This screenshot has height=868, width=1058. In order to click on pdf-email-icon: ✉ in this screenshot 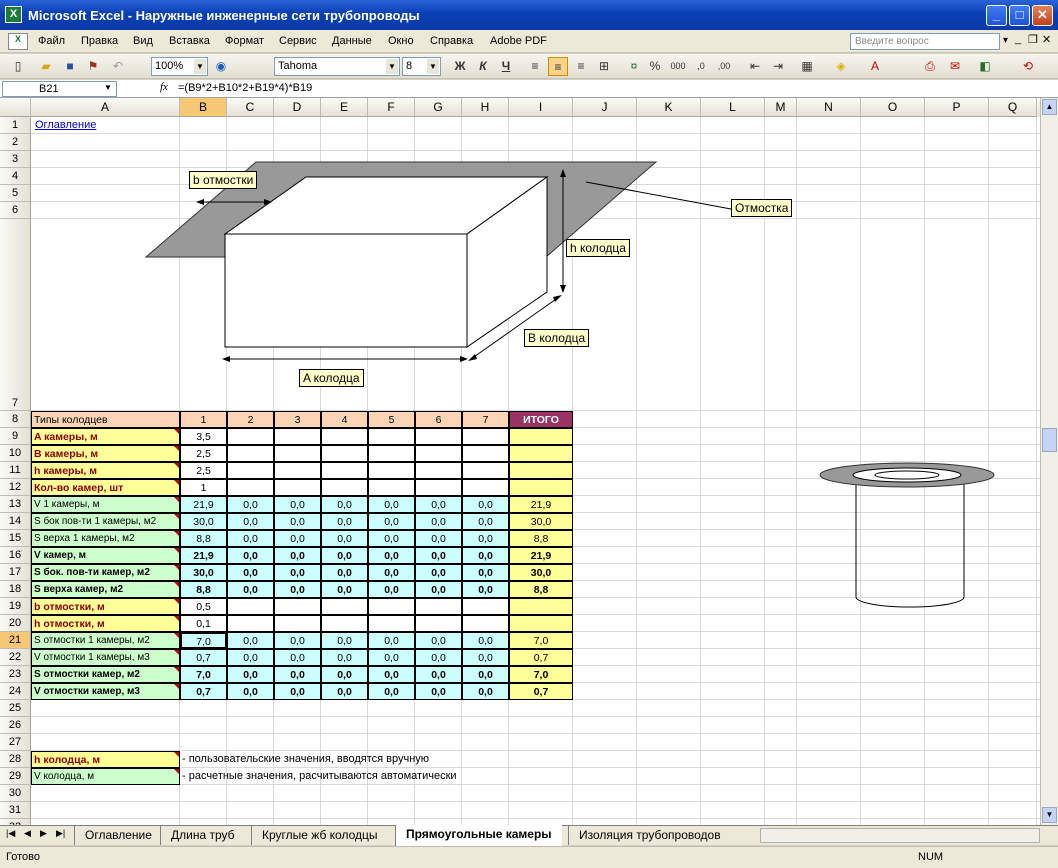, I will do `click(955, 66)`.